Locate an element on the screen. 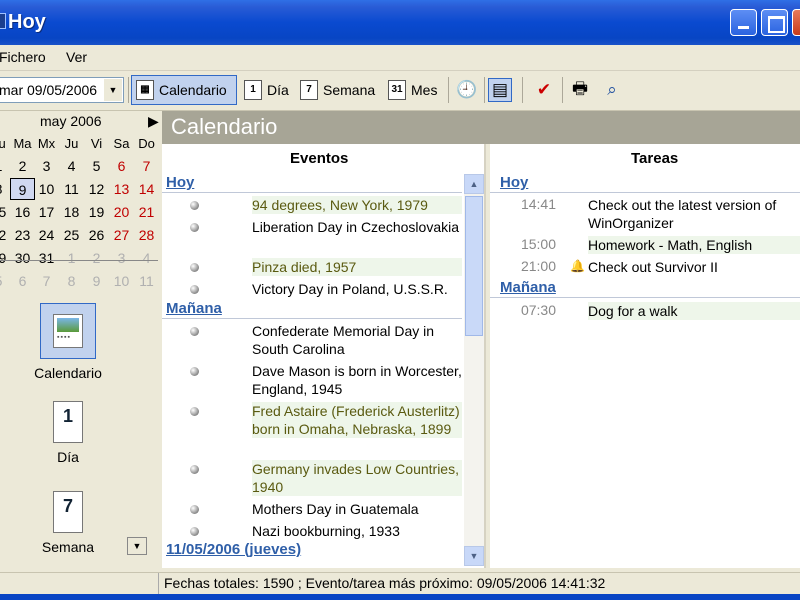 This screenshot has width=800, height=600. mes-label: Mes is located at coordinates (424, 90).